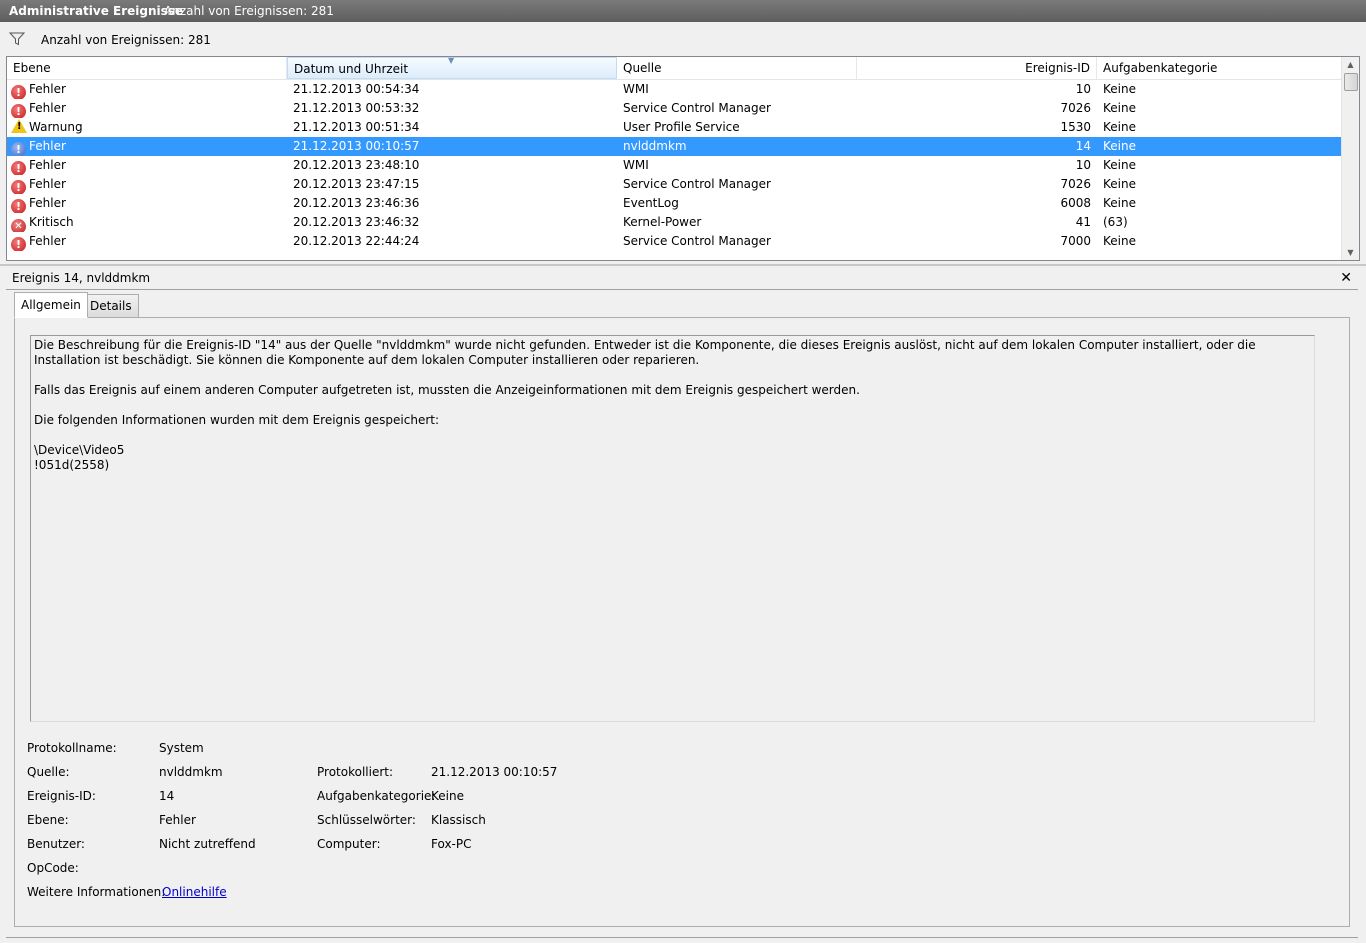 Image resolution: width=1366 pixels, height=943 pixels. I want to click on detail-title: Ereignis 14, nvlddmkm, so click(81, 278).